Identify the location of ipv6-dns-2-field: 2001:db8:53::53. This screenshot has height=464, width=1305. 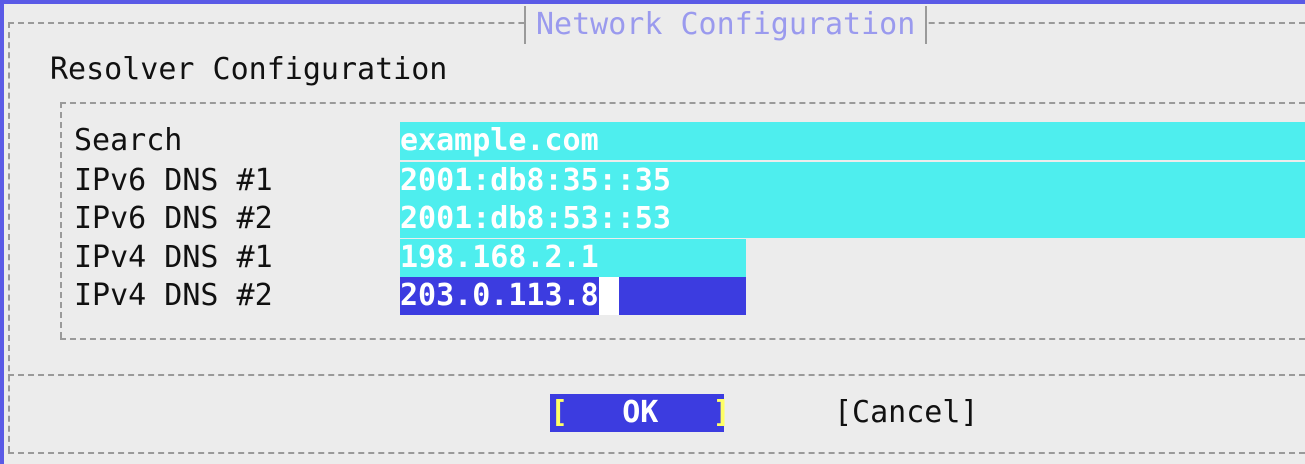
(852, 219).